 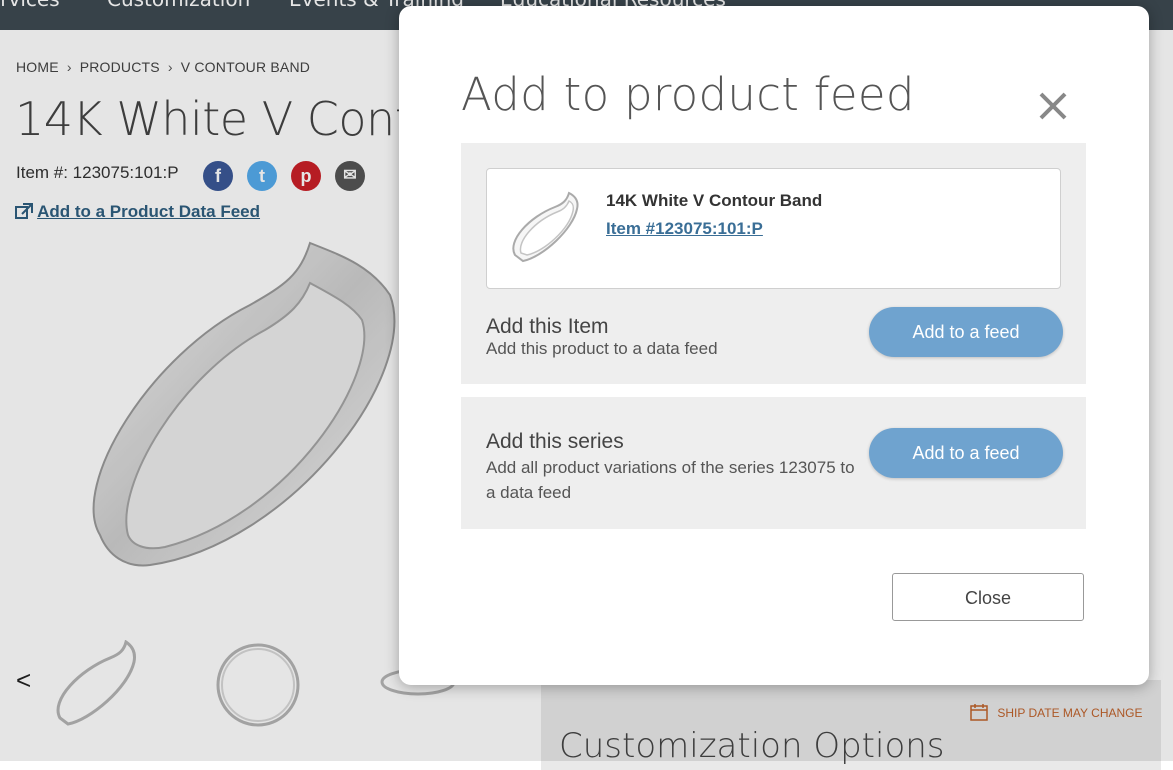 I want to click on add-item-description: Add this product to a data feed, so click(x=602, y=348).